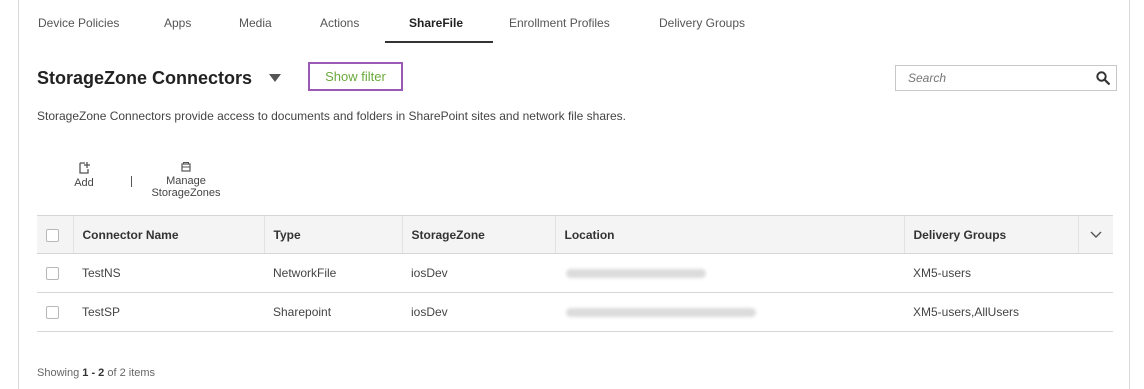  I want to click on tab-apps: Apps, so click(177, 23).